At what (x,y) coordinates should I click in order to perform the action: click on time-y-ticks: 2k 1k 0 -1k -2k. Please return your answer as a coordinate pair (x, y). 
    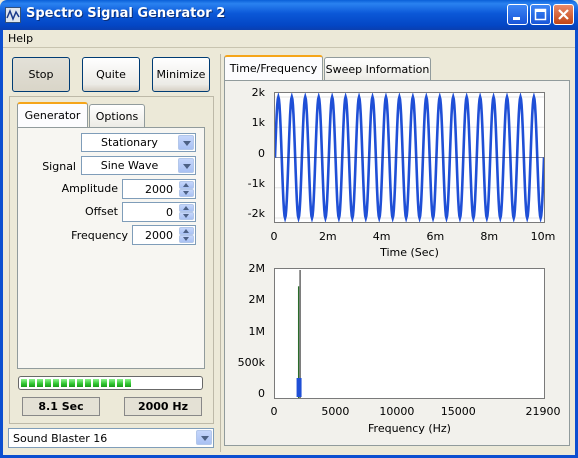
    Looking at the image, I should click on (248, 158).